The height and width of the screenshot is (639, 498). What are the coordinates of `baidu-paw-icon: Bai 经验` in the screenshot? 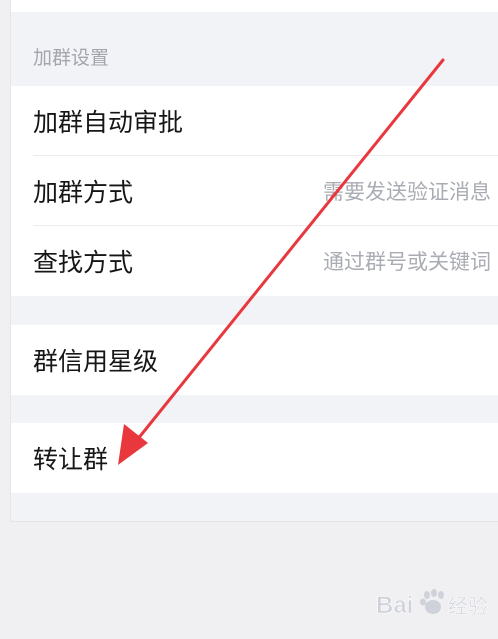 It's located at (432, 604).